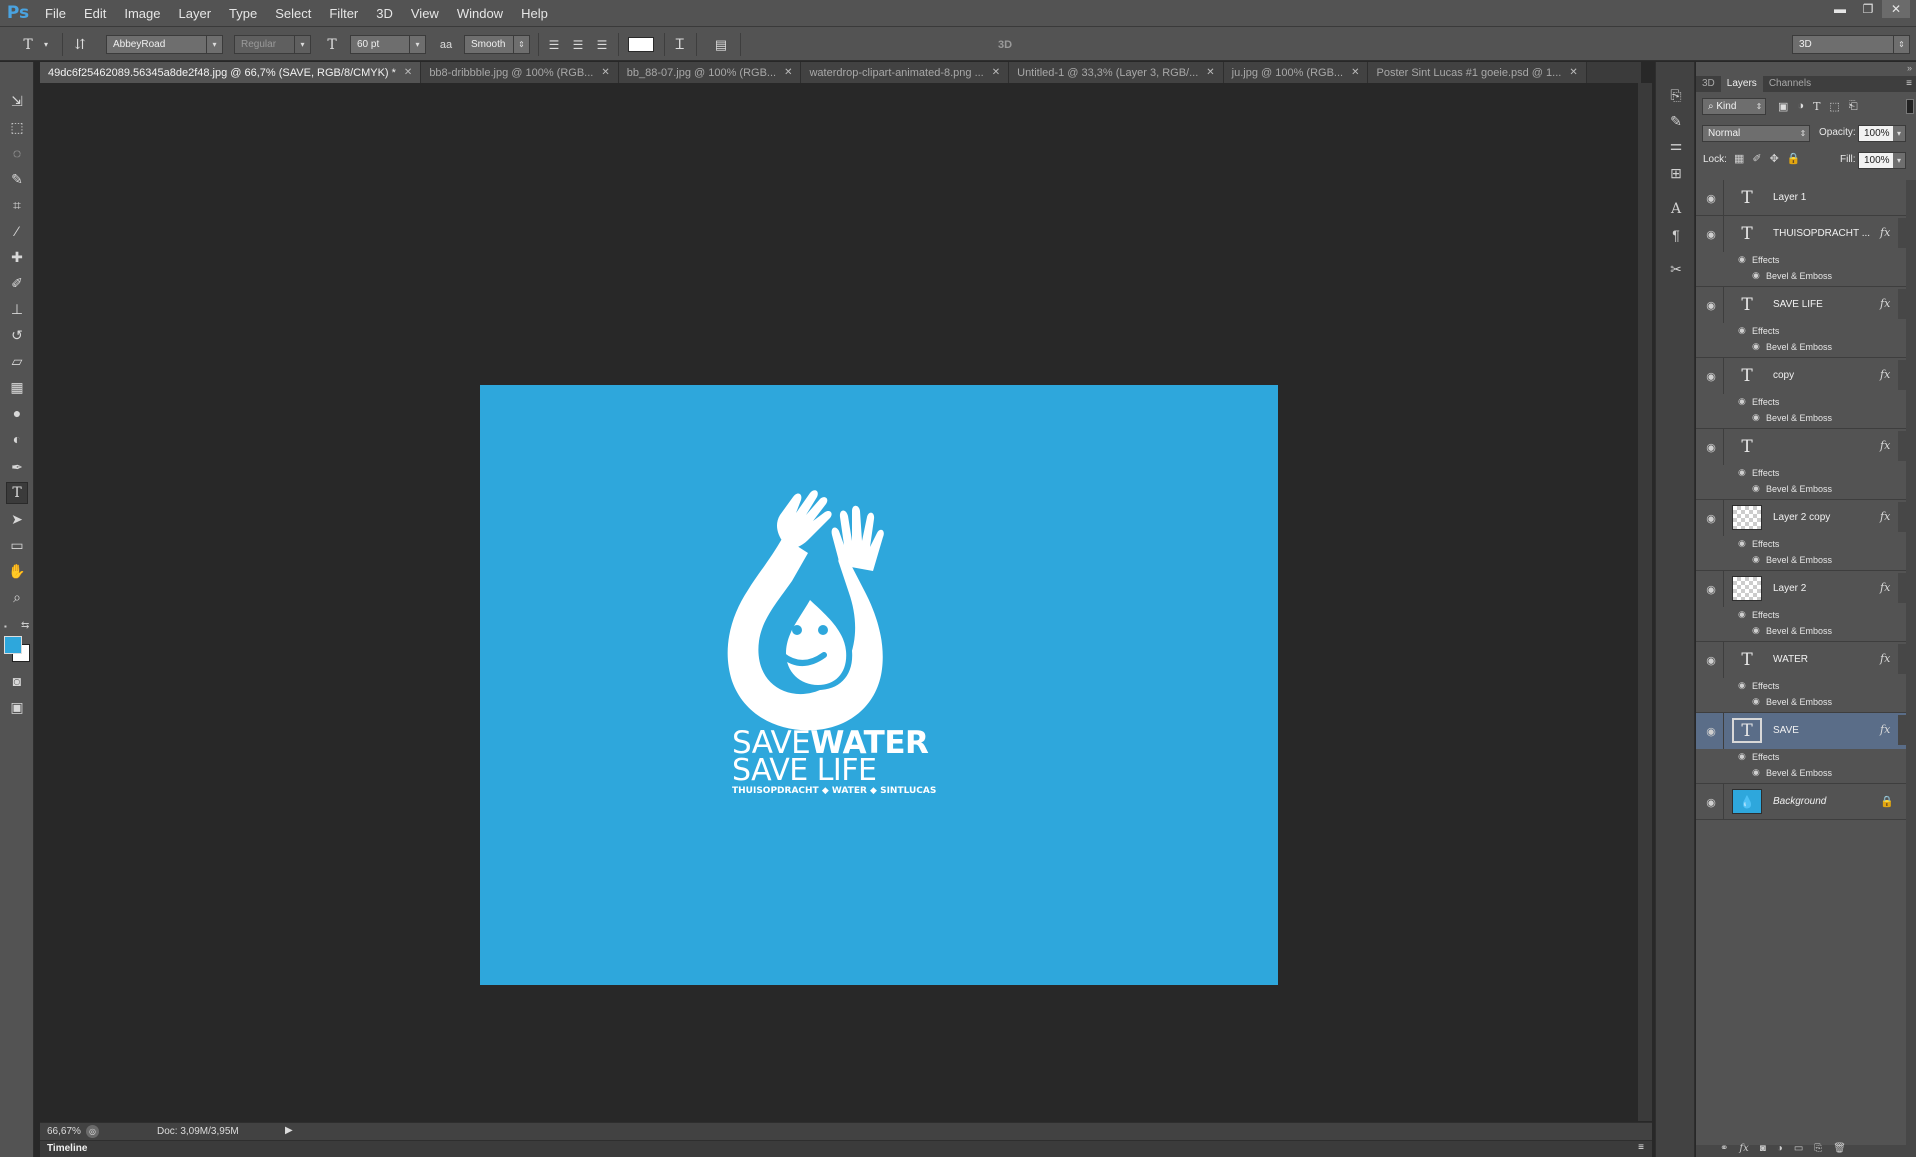  I want to click on lasso-tool-icon: ◌, so click(17, 153).